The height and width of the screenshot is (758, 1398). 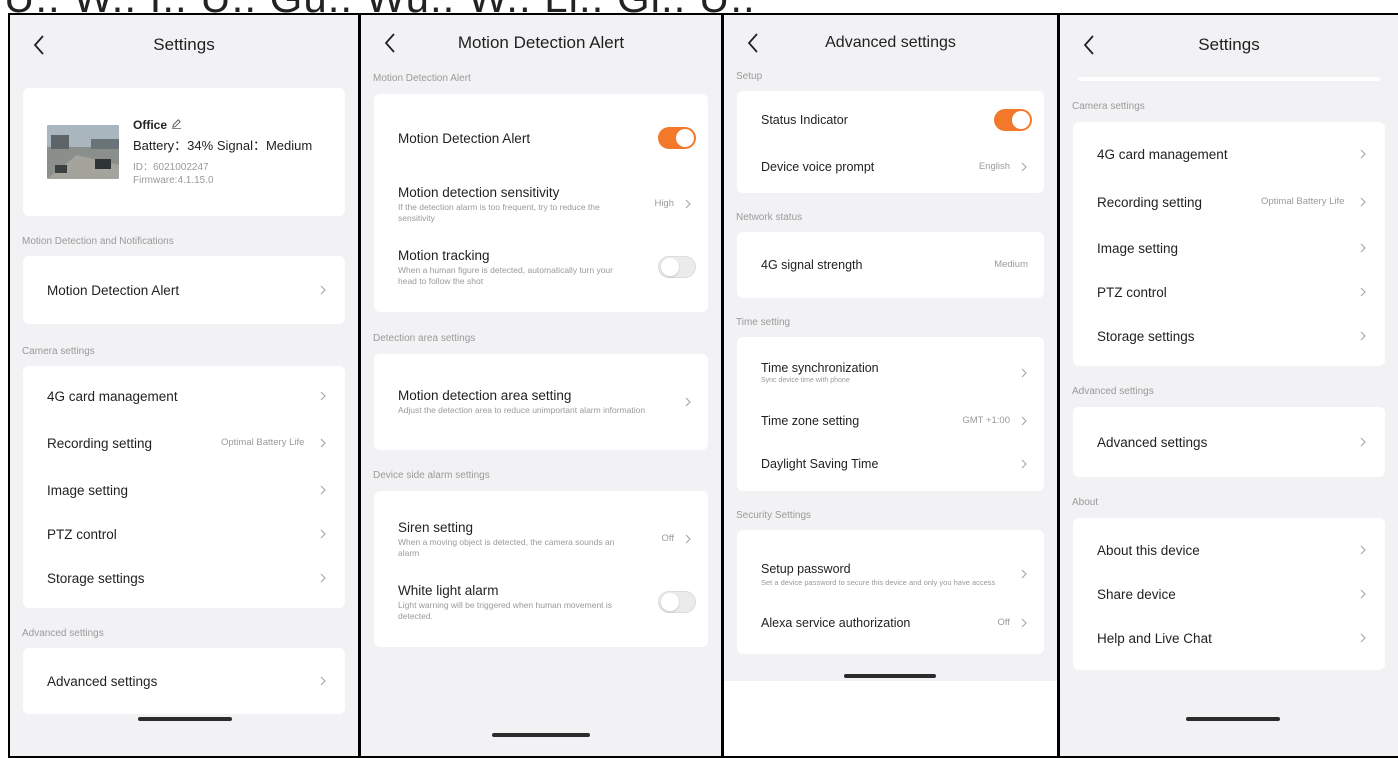 What do you see at coordinates (890, 265) in the screenshot?
I see `signal-strength-row: 4G signal strength Medium` at bounding box center [890, 265].